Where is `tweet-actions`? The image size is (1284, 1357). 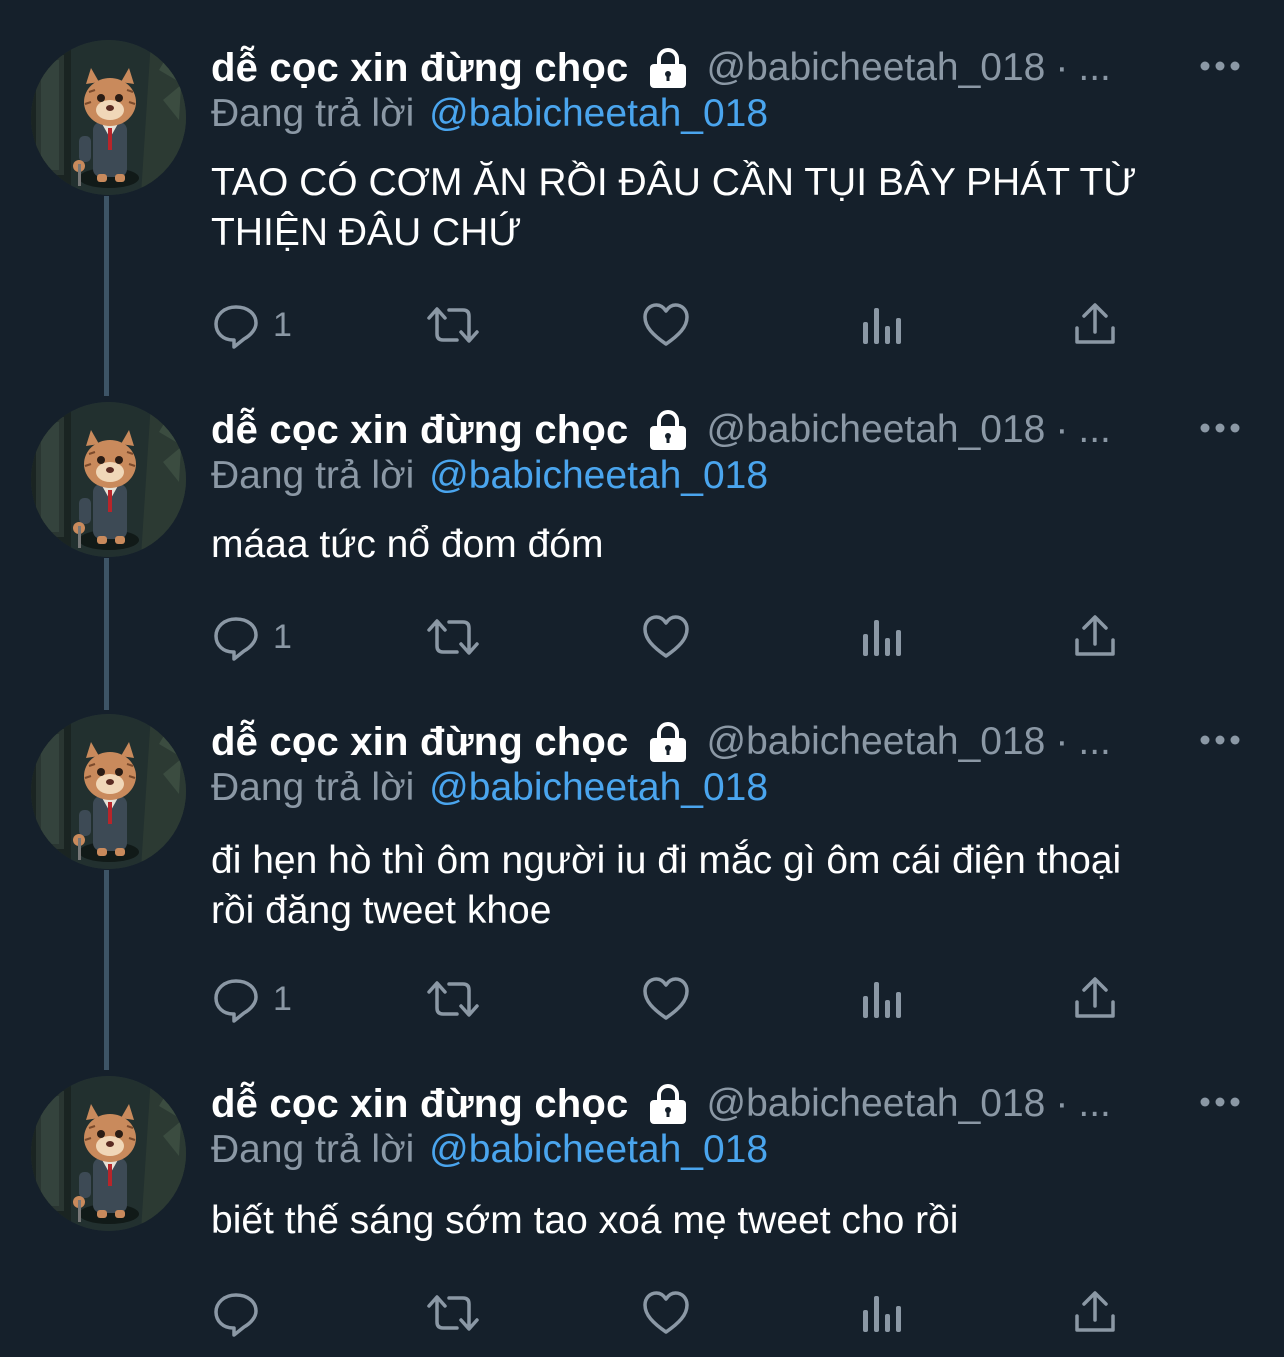
tweet-actions is located at coordinates (671, 1313).